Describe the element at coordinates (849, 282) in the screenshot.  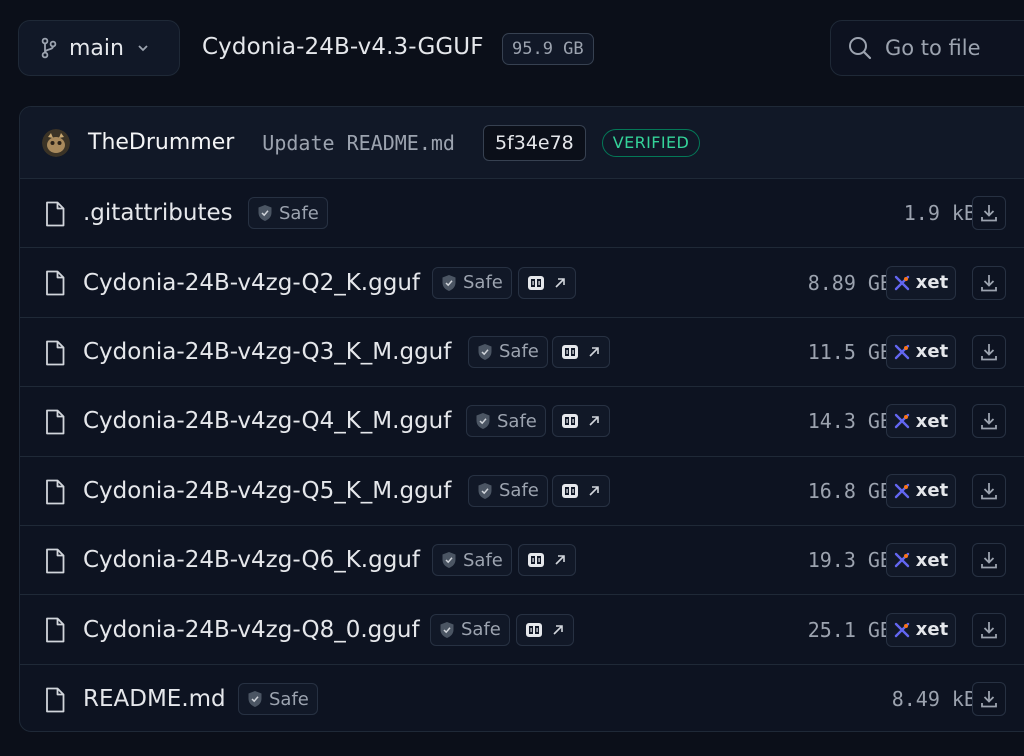
I see `file-size: 8.89 GB` at that location.